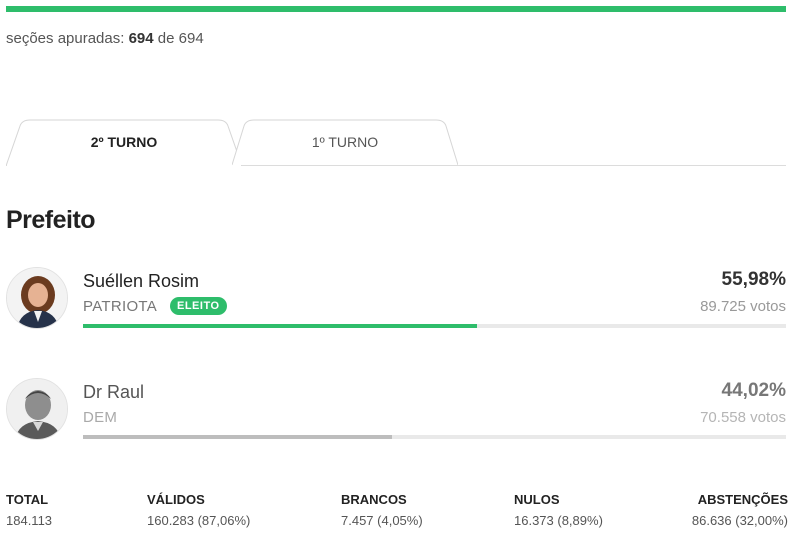 This screenshot has height=543, width=800. Describe the element at coordinates (739, 520) in the screenshot. I see `stat-value: 86.636 (32,00%)` at that location.